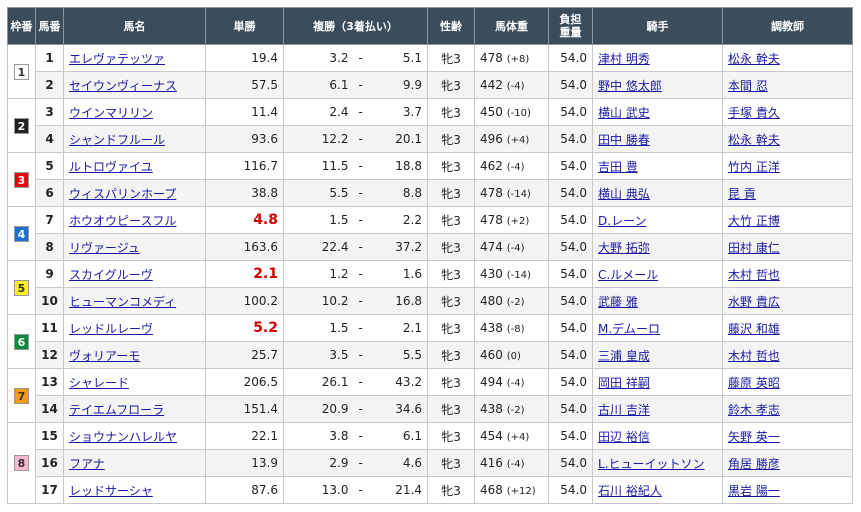 This screenshot has width=861, height=512. What do you see at coordinates (111, 167) in the screenshot?
I see `horse-name-link: ルトロヴァイユ` at bounding box center [111, 167].